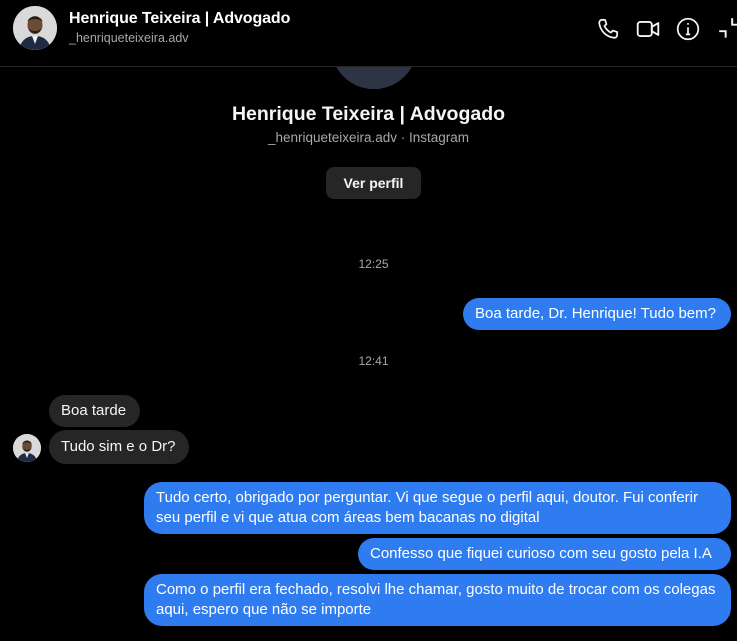  What do you see at coordinates (608, 29) in the screenshot?
I see `phone-icon` at bounding box center [608, 29].